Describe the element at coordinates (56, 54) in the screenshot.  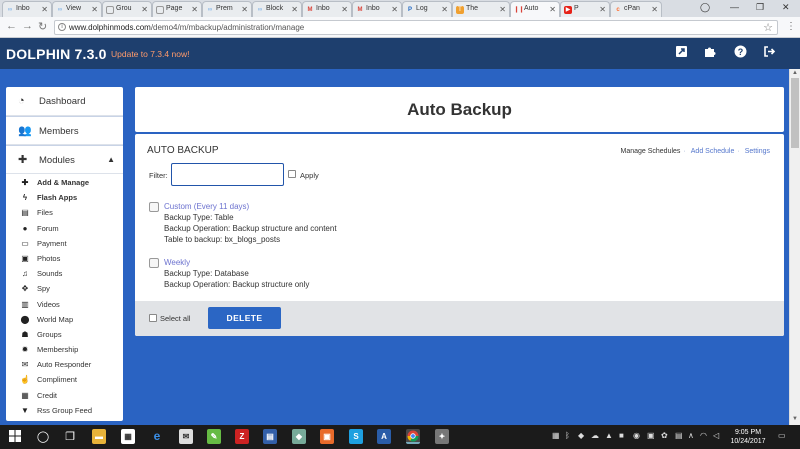
I see `brand-logo: DOLPHIN 7.3.0` at that location.